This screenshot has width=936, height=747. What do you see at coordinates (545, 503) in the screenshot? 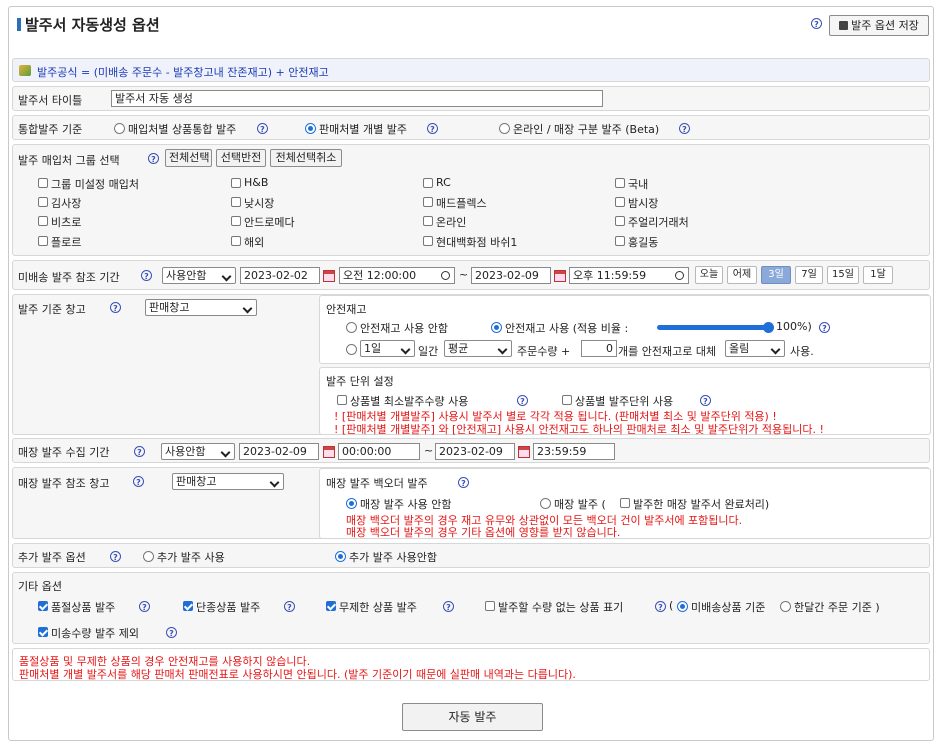
I see `backorder-radio-use` at bounding box center [545, 503].